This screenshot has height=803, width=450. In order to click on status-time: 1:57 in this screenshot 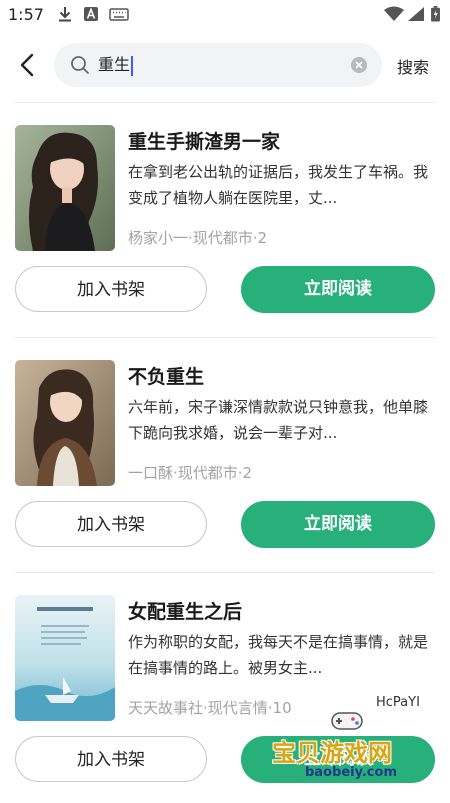, I will do `click(26, 14)`.